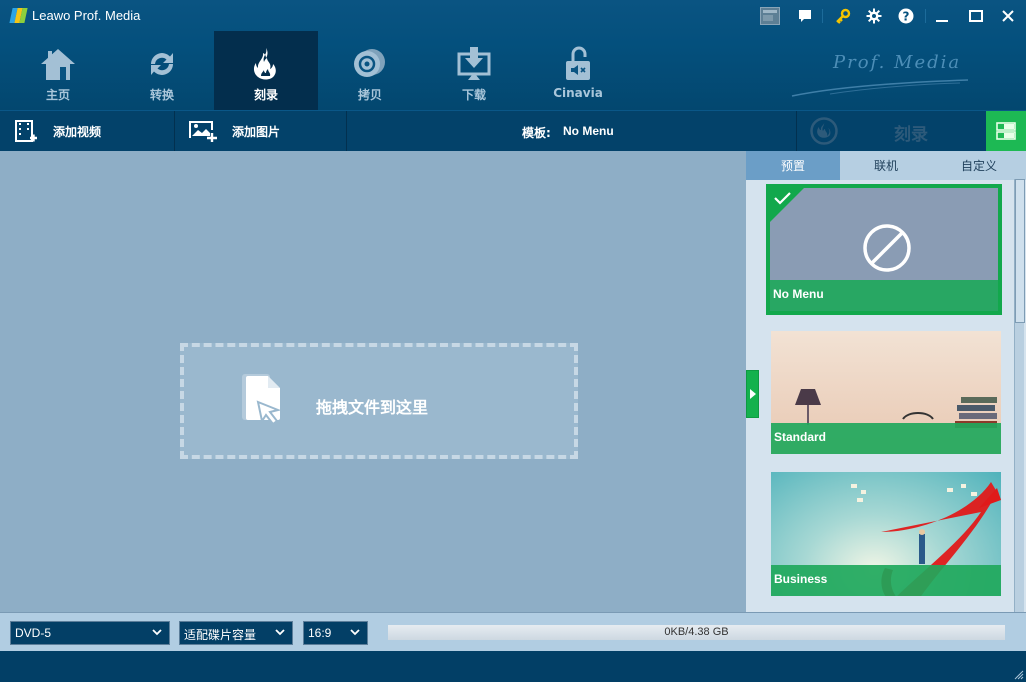 Image resolution: width=1026 pixels, height=682 pixels. What do you see at coordinates (798, 294) in the screenshot?
I see `template-name: No Menu` at bounding box center [798, 294].